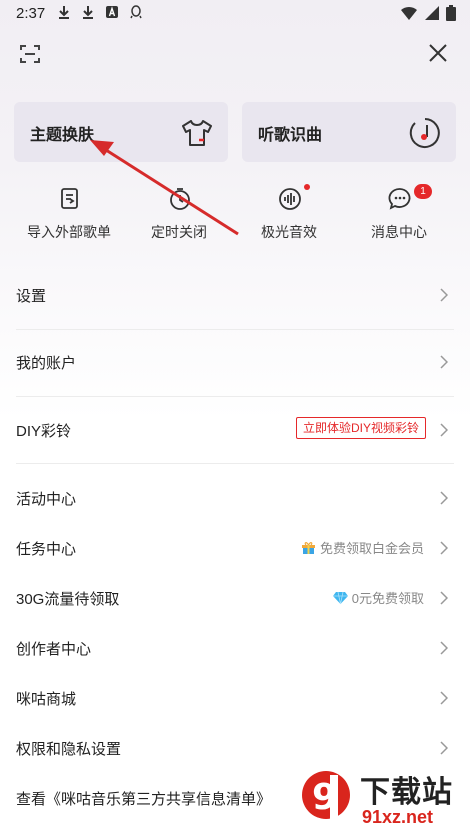 The height and width of the screenshot is (837, 470). Describe the element at coordinates (235, 598) in the screenshot. I see `menu-item-traffic: 30G流量待领取 0元免费领取` at that location.